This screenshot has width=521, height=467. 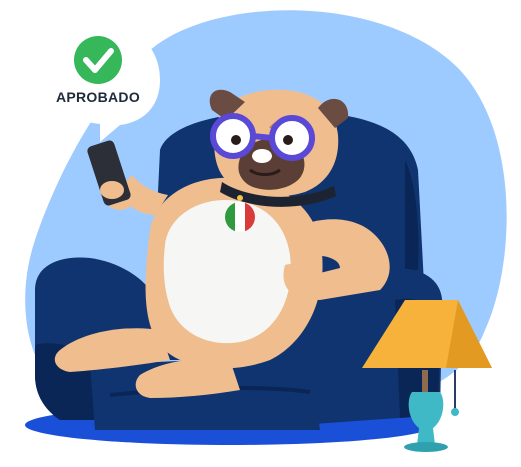 What do you see at coordinates (98, 60) in the screenshot?
I see `check-icon` at bounding box center [98, 60].